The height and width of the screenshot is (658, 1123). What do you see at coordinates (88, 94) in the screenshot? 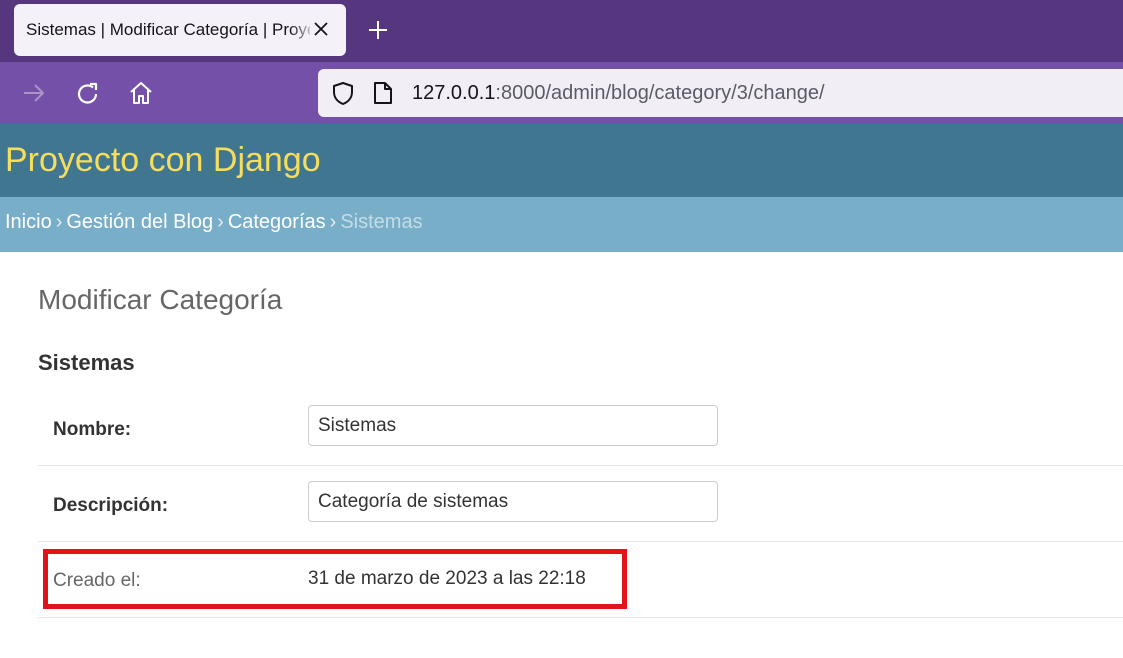
I see `reload-icon` at bounding box center [88, 94].